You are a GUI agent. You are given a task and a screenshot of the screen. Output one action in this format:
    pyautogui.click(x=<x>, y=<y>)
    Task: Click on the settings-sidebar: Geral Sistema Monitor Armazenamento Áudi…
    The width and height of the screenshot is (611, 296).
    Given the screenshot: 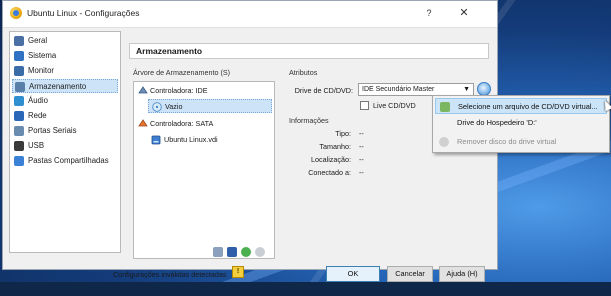 What is the action you would take?
    pyautogui.click(x=65, y=142)
    